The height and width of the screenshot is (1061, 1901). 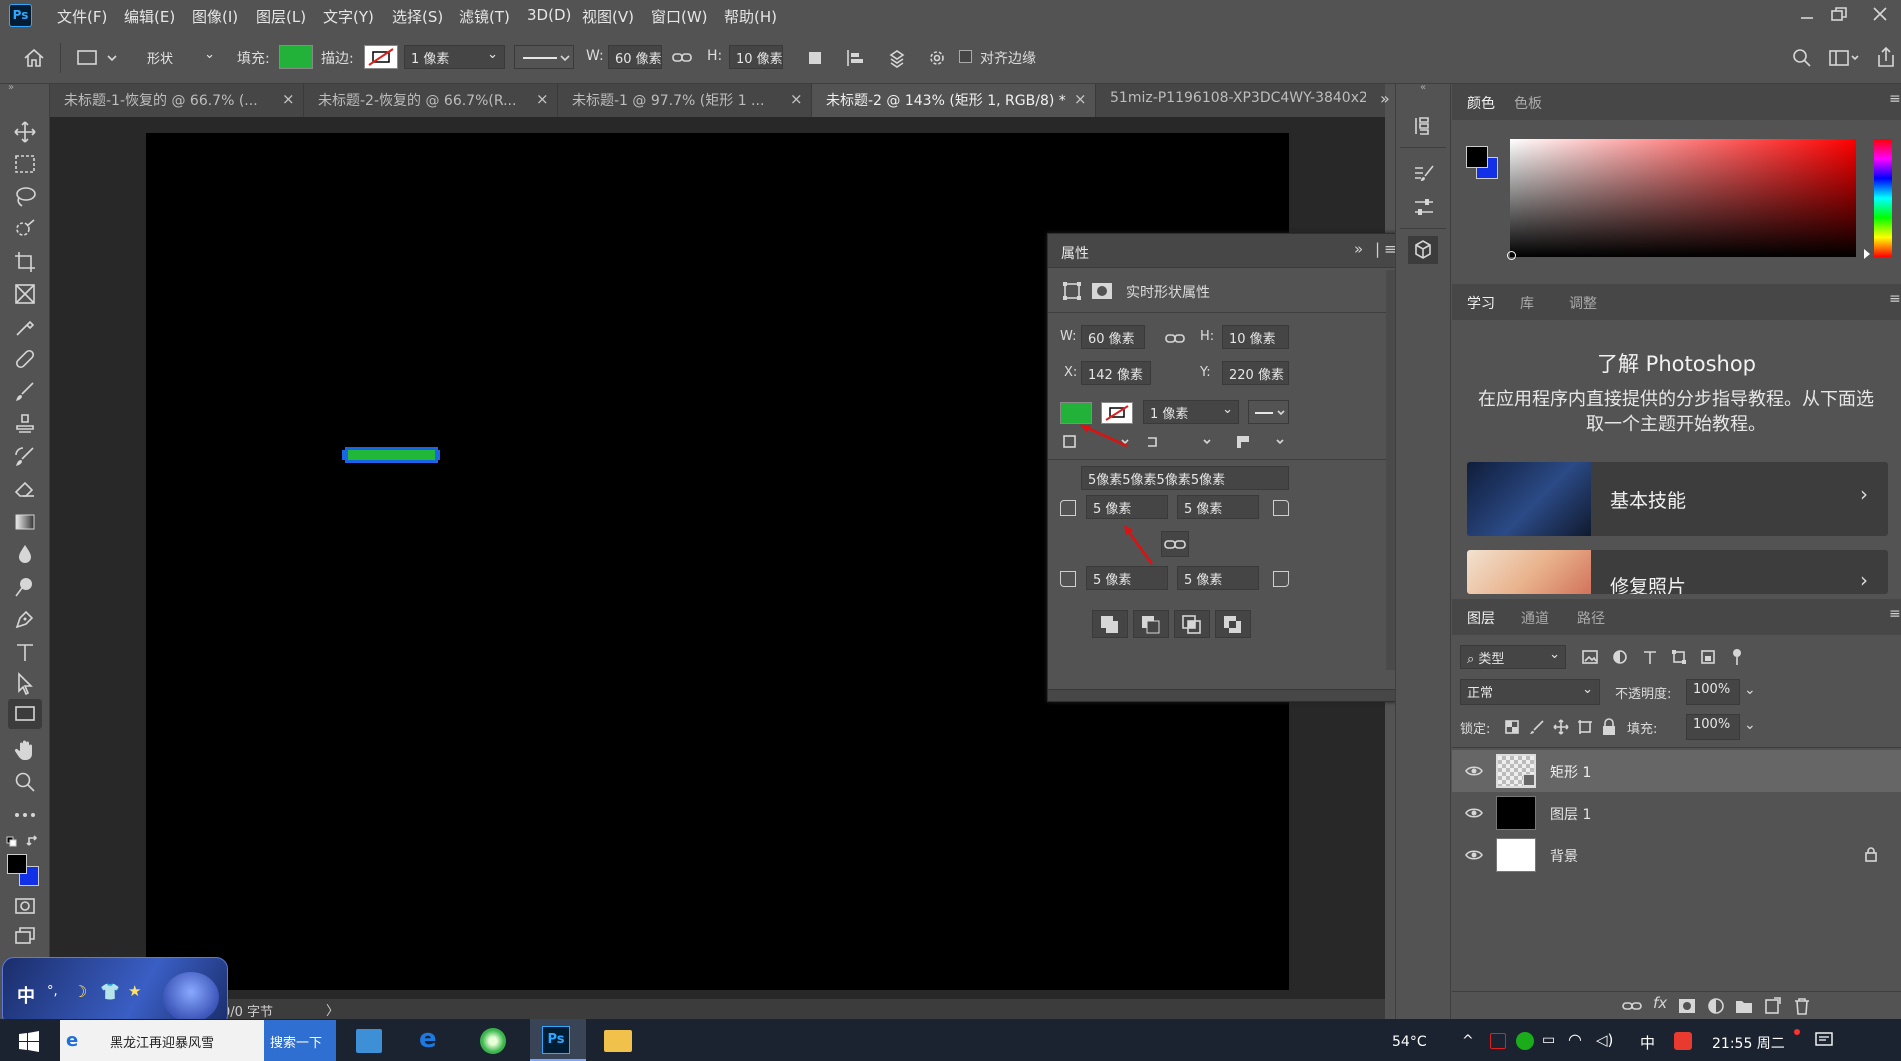 What do you see at coordinates (1676, 855) in the screenshot?
I see `layer-row-background: 背景` at bounding box center [1676, 855].